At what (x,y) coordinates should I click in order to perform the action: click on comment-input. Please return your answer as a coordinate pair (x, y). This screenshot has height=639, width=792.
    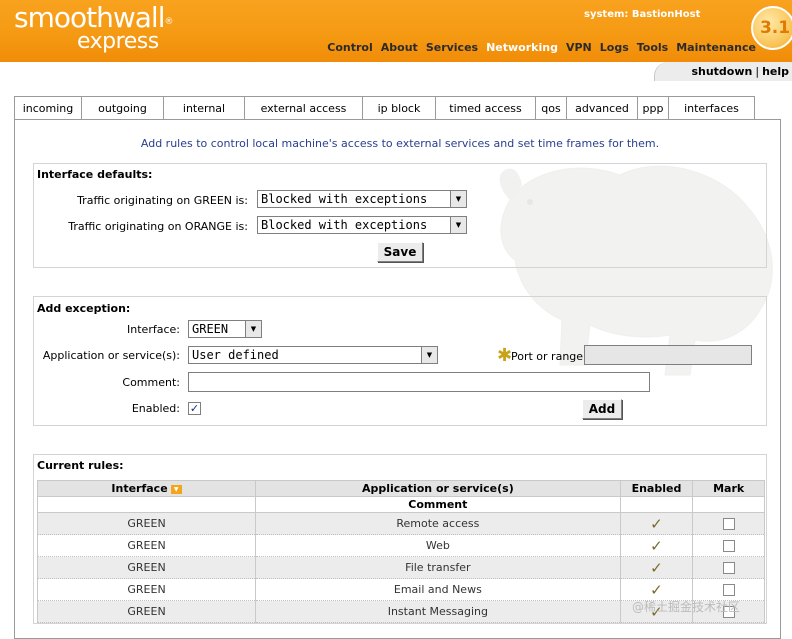
    Looking at the image, I should click on (419, 382).